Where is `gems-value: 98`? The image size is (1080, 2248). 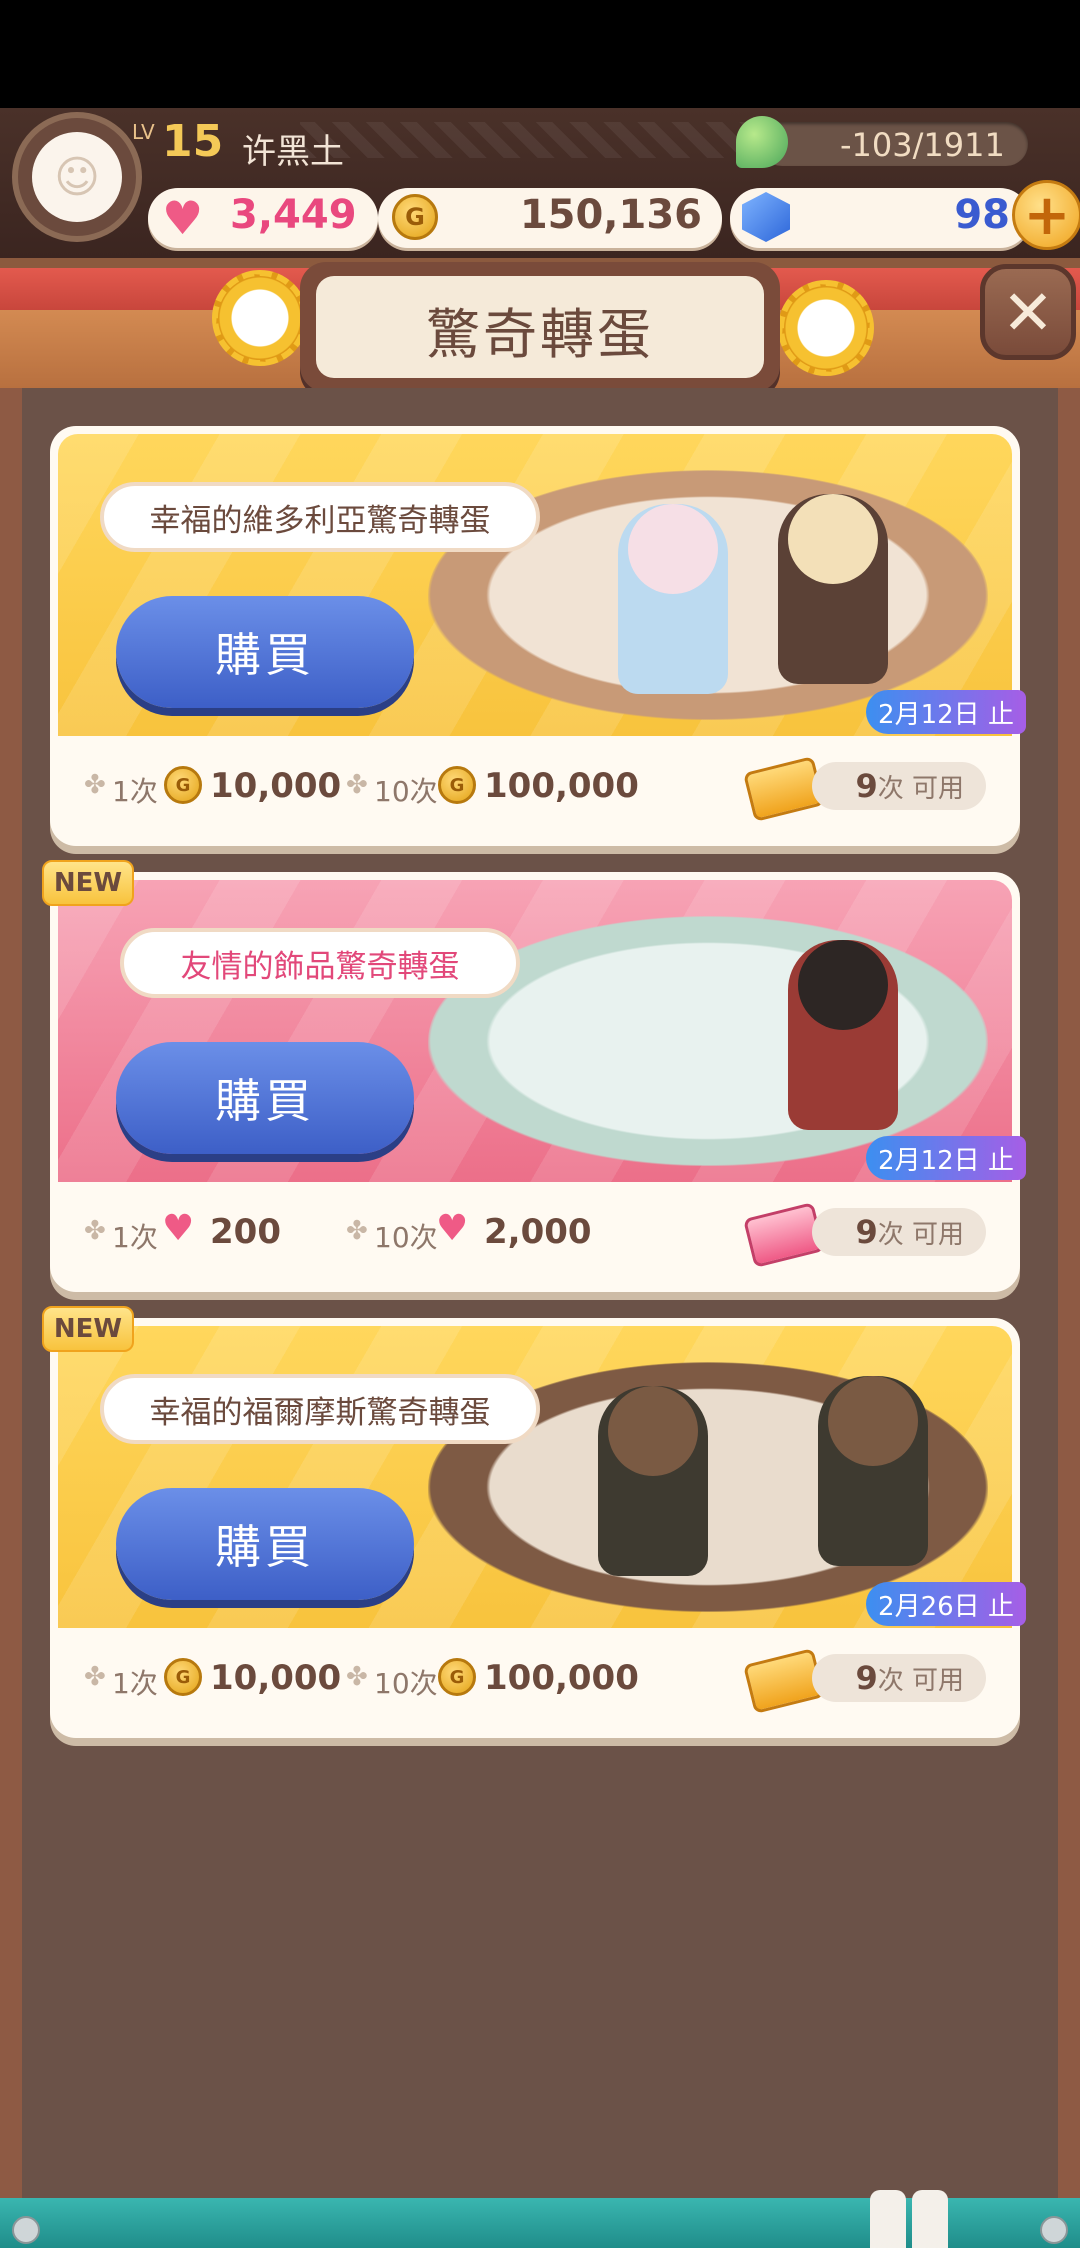 gems-value: 98 is located at coordinates (982, 215).